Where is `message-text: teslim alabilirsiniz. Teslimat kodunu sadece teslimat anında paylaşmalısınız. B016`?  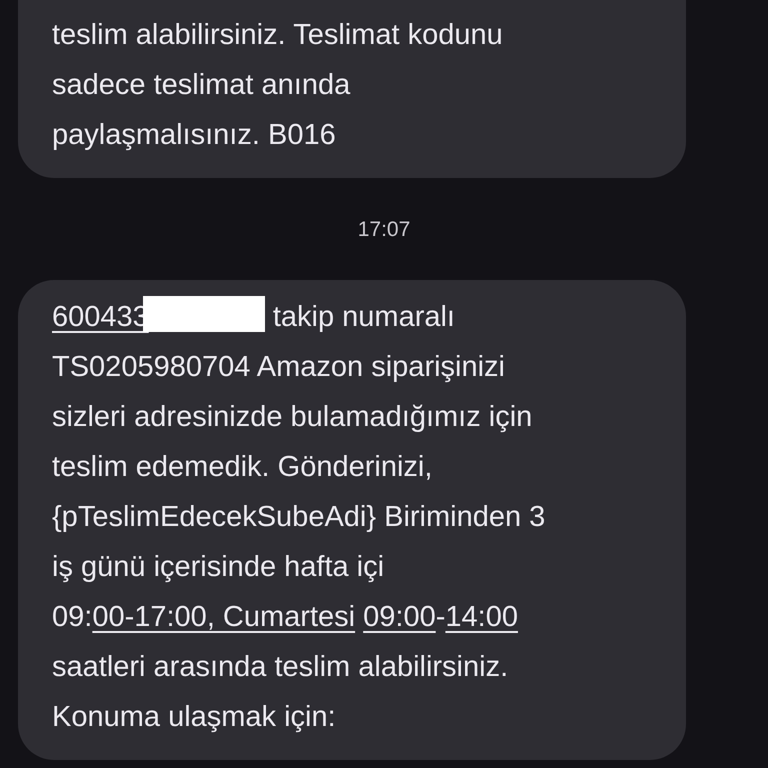
message-text: teslim alabilirsiniz. Teslimat kodunu sadece teslimat anında paylaşmalısınız. B016 is located at coordinates (278, 85).